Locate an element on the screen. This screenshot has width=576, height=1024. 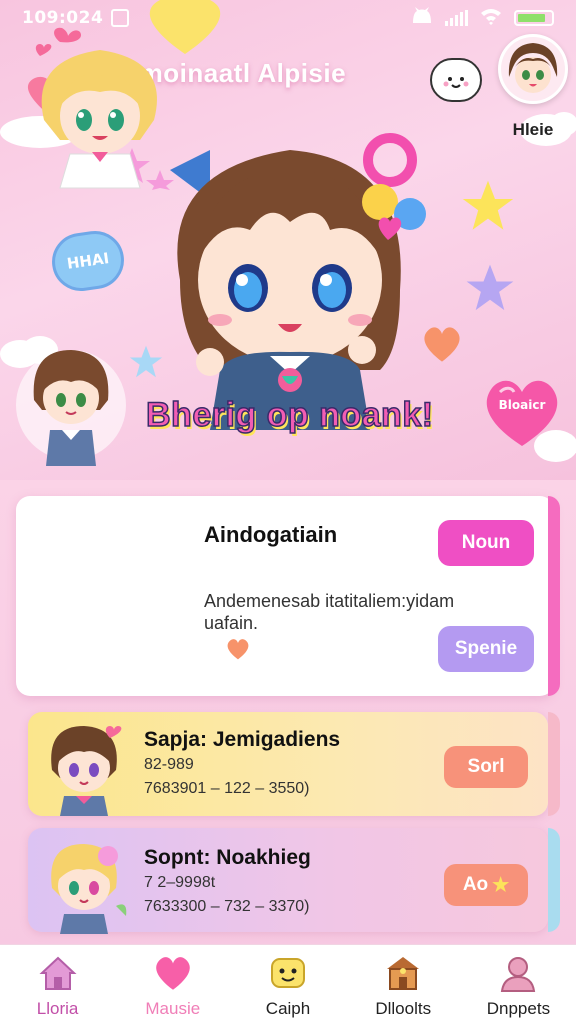
nav-item-profile: Dnppets is located at coordinates (518, 984).